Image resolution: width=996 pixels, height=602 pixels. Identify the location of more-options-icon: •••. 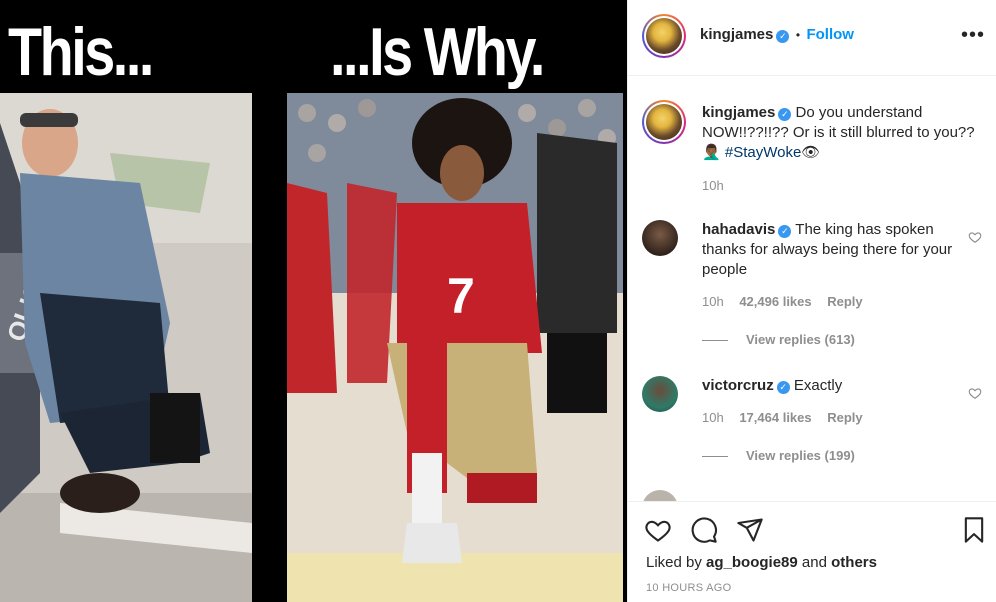
(973, 35).